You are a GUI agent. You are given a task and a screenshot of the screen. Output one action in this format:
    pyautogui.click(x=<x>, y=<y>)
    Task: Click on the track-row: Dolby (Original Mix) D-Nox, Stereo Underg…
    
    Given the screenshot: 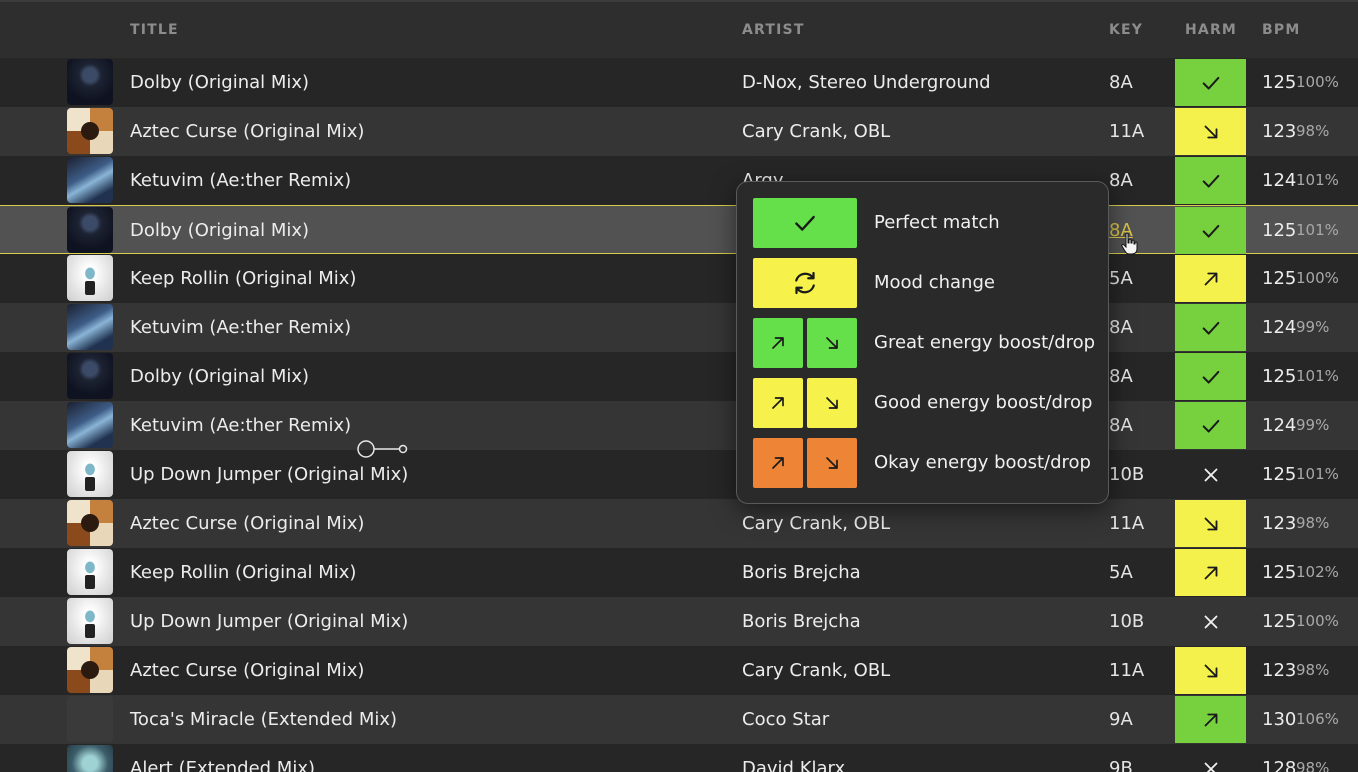 What is the action you would take?
    pyautogui.click(x=679, y=82)
    